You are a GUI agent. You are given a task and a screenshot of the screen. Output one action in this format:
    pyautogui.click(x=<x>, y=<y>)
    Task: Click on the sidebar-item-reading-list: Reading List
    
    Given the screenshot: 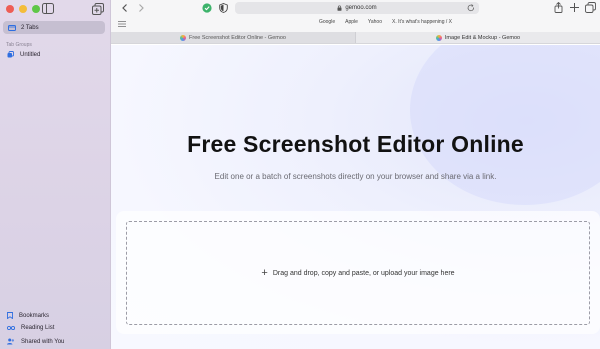 What is the action you would take?
    pyautogui.click(x=30, y=328)
    